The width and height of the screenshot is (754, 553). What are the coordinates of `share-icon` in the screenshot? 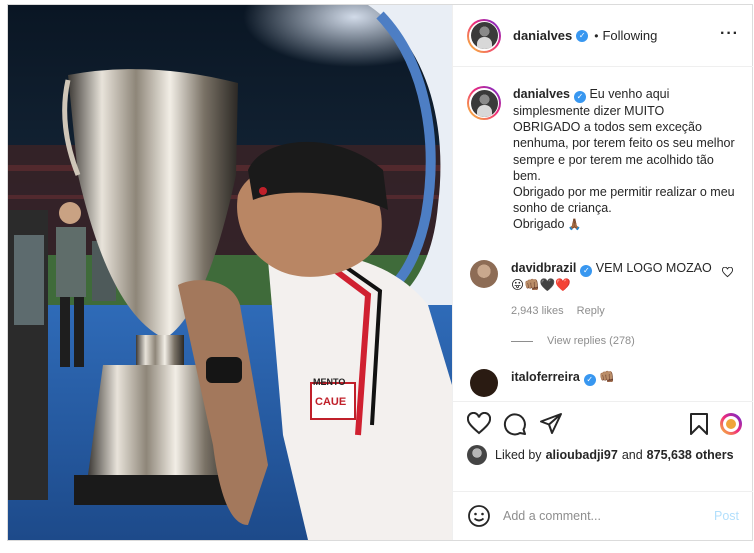 It's located at (551, 424).